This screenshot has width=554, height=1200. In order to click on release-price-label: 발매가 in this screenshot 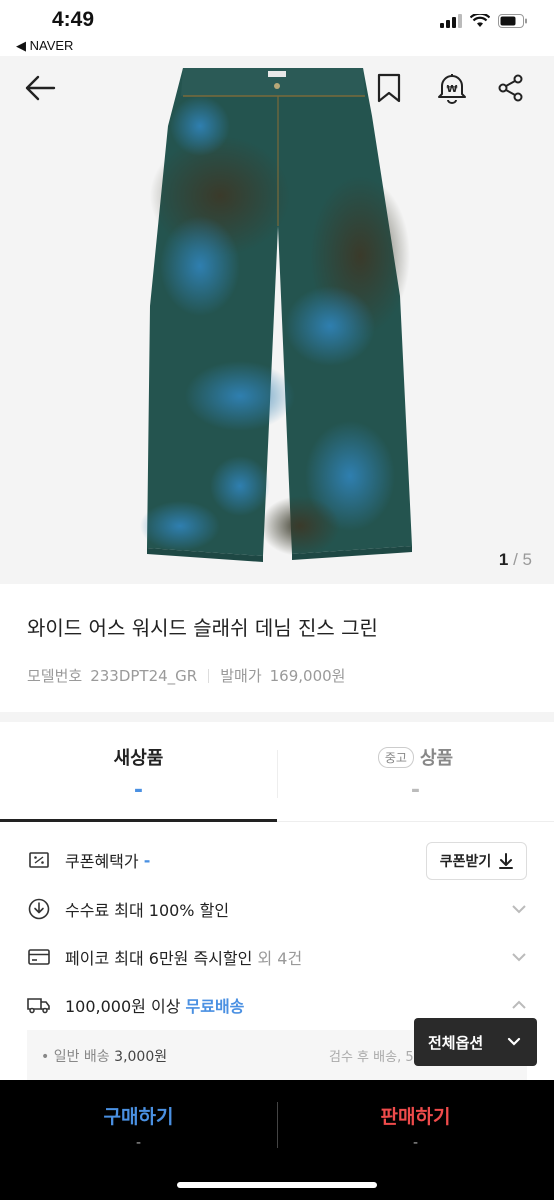, I will do `click(241, 676)`.